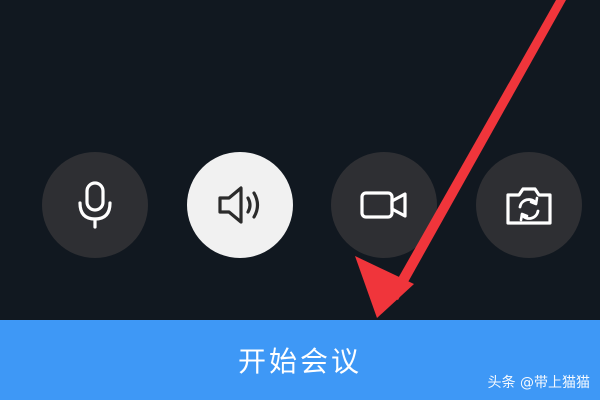  I want to click on microphone-button, so click(95, 205).